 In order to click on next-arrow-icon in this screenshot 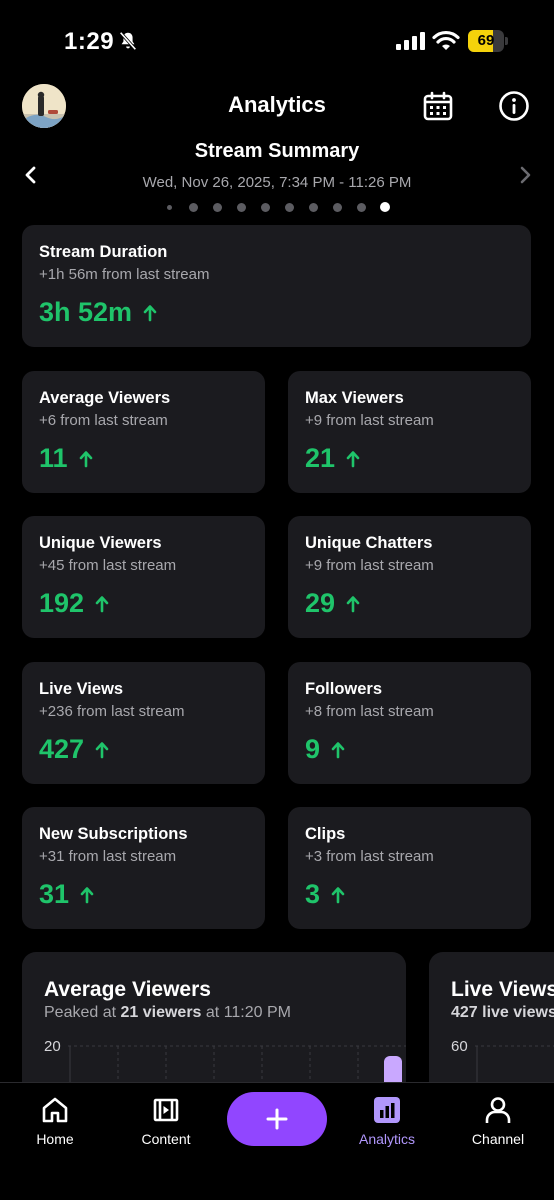, I will do `click(525, 175)`.